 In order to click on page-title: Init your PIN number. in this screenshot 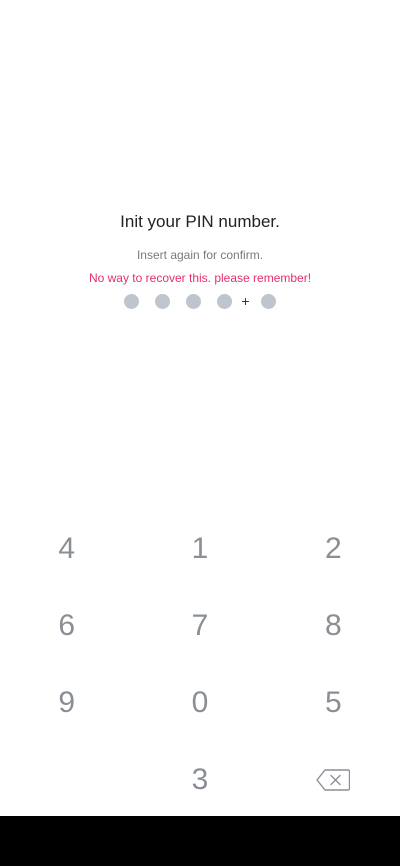, I will do `click(200, 221)`.